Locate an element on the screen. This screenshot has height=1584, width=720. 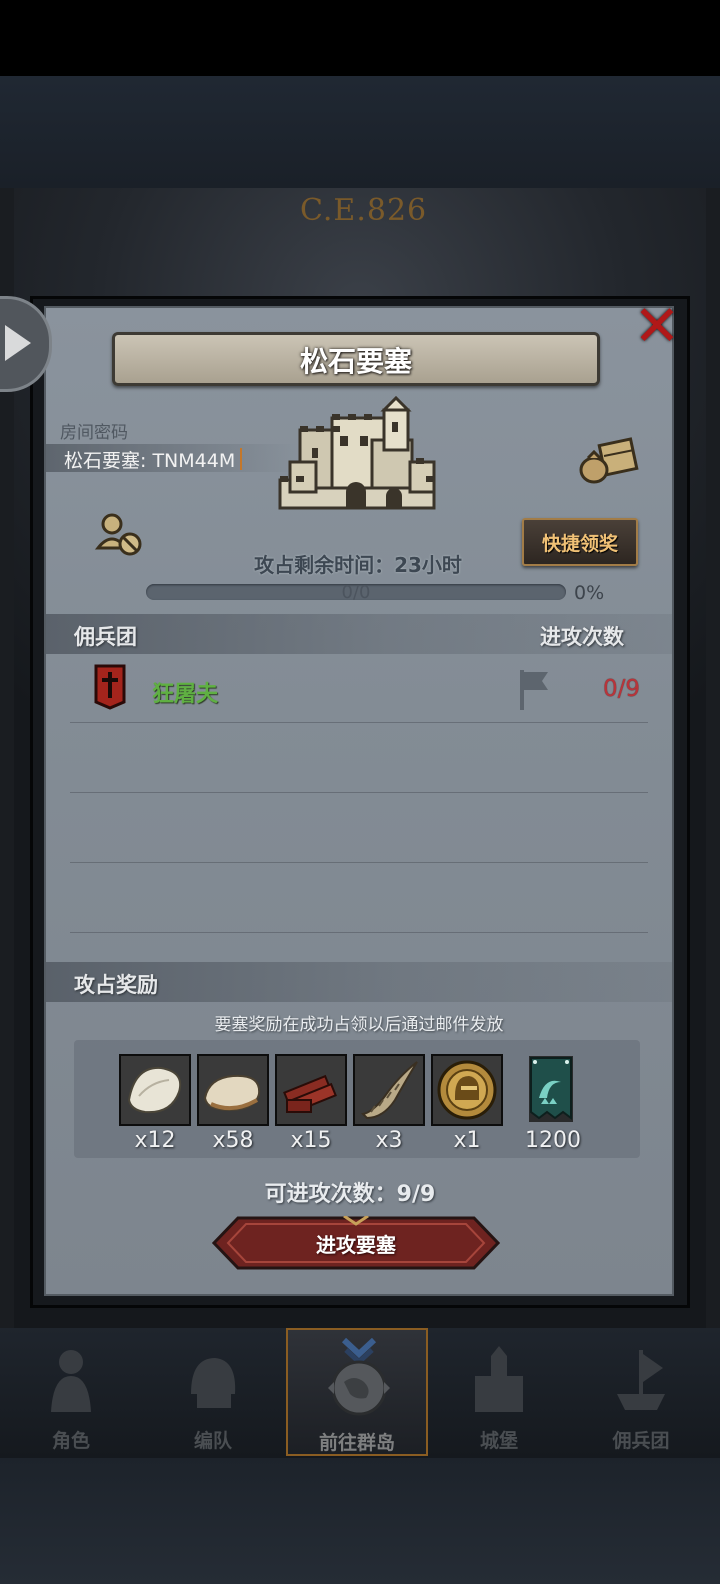
loot-crate-icon is located at coordinates (609, 460).